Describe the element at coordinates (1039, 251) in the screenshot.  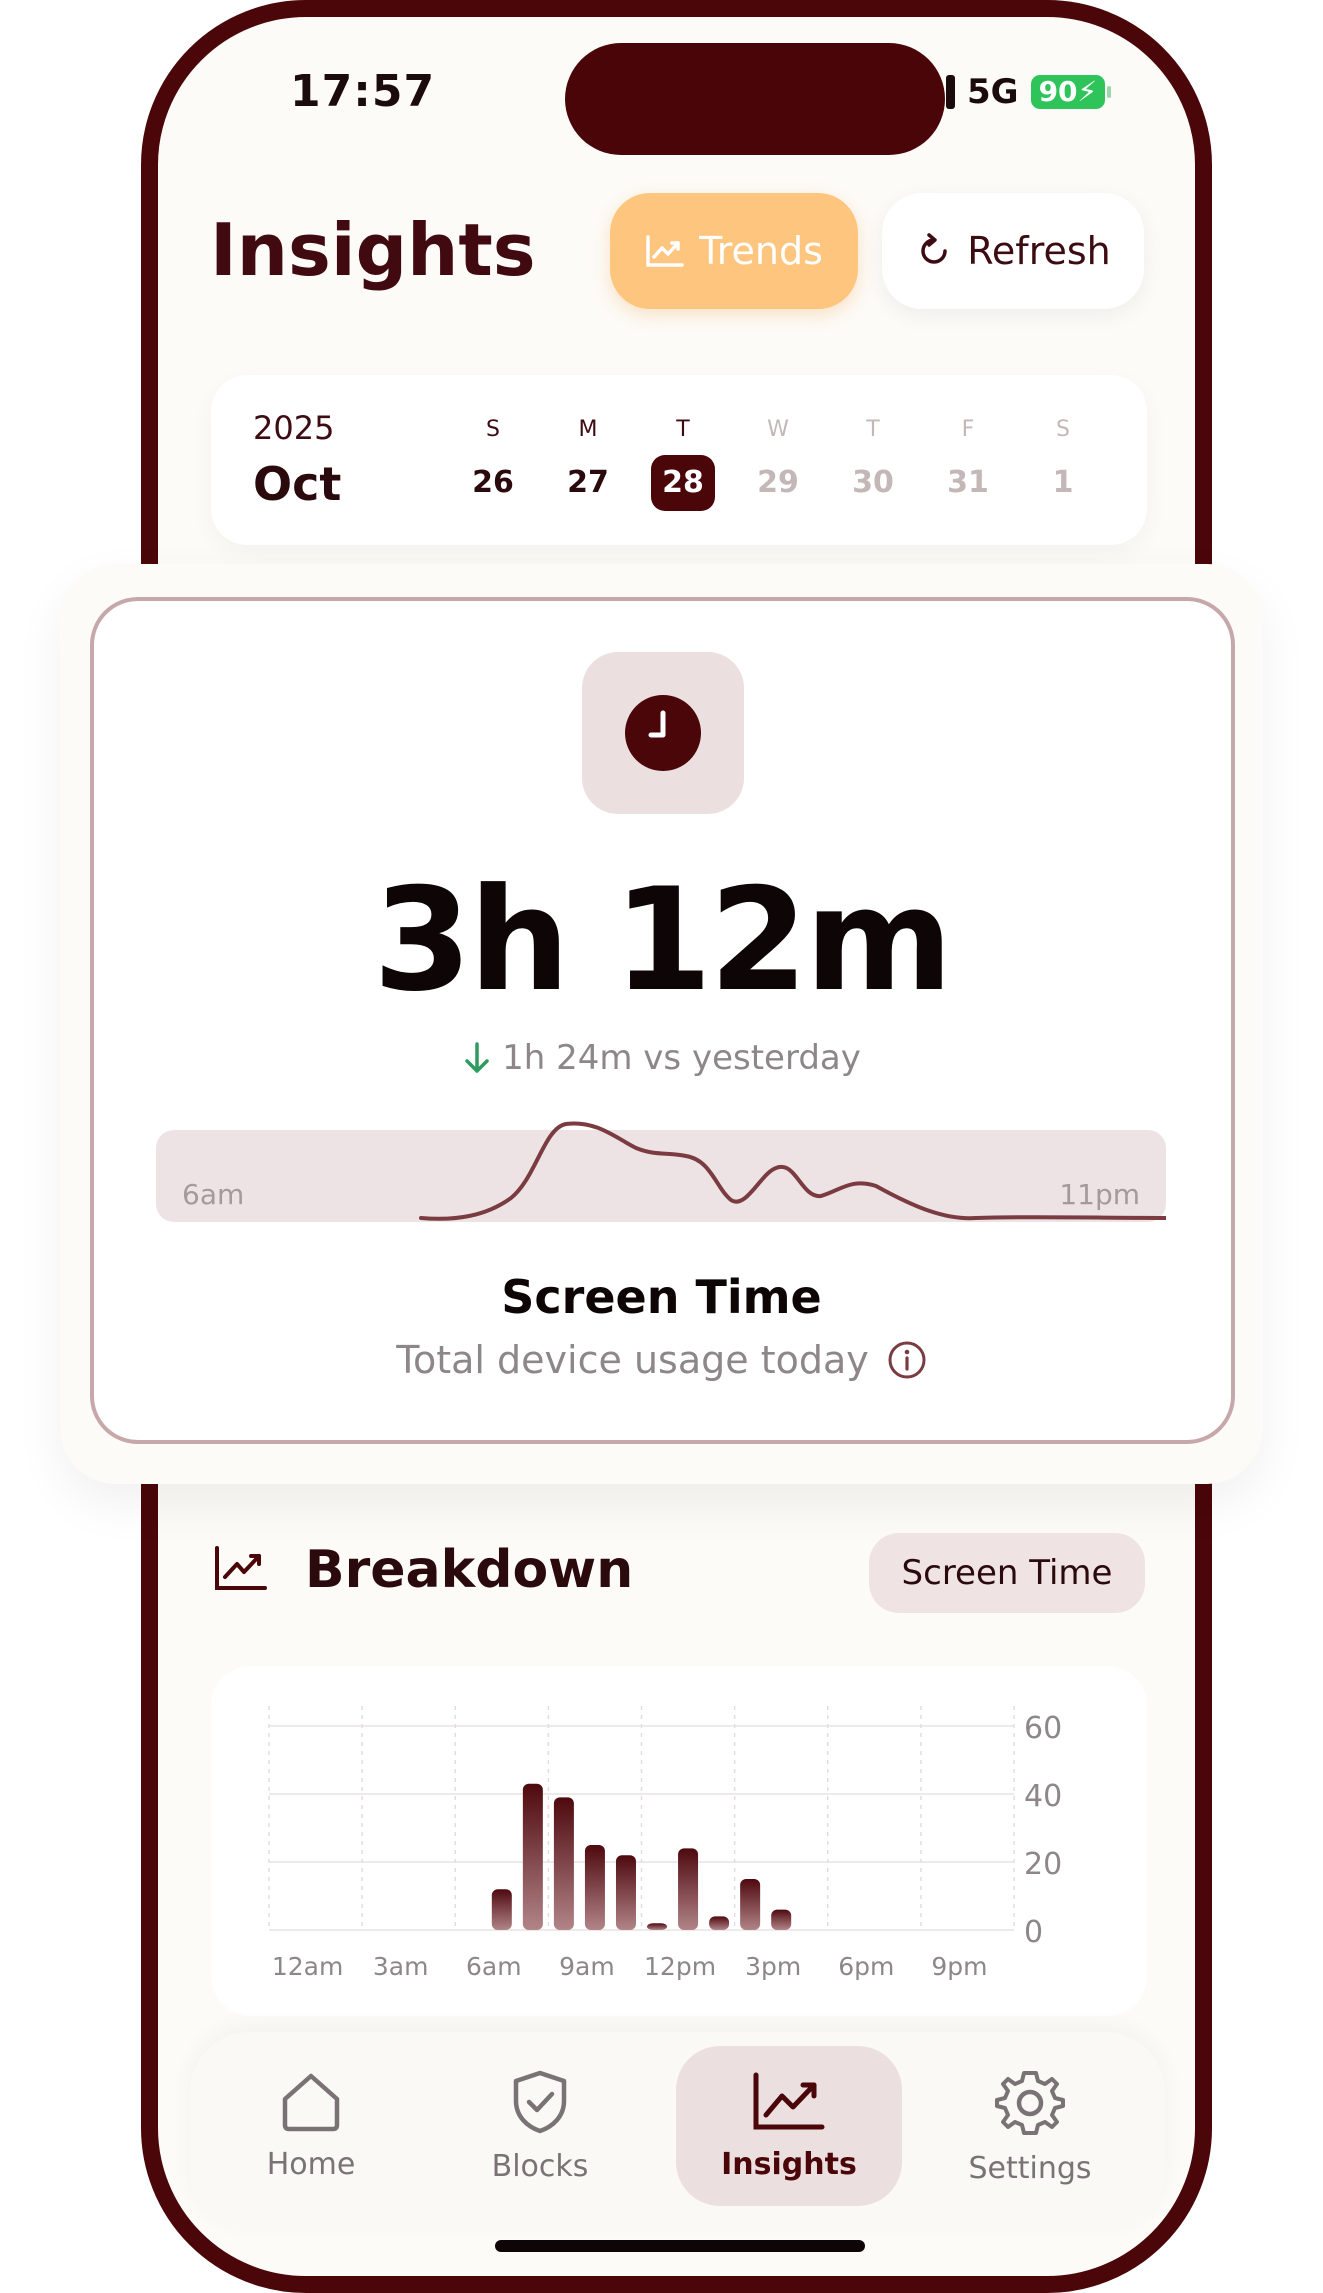
I see `refresh-label: Refresh` at that location.